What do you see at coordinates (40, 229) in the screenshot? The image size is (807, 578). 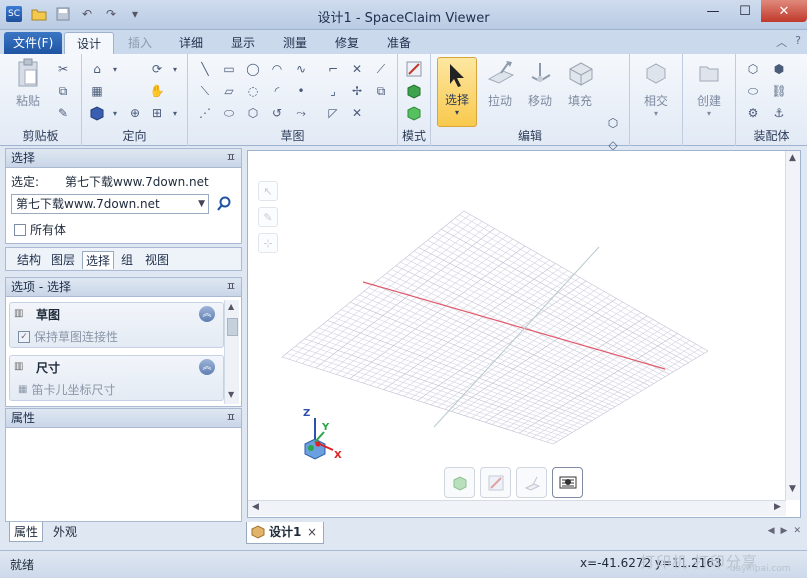 I see `all-bodies-row: 所有体` at bounding box center [40, 229].